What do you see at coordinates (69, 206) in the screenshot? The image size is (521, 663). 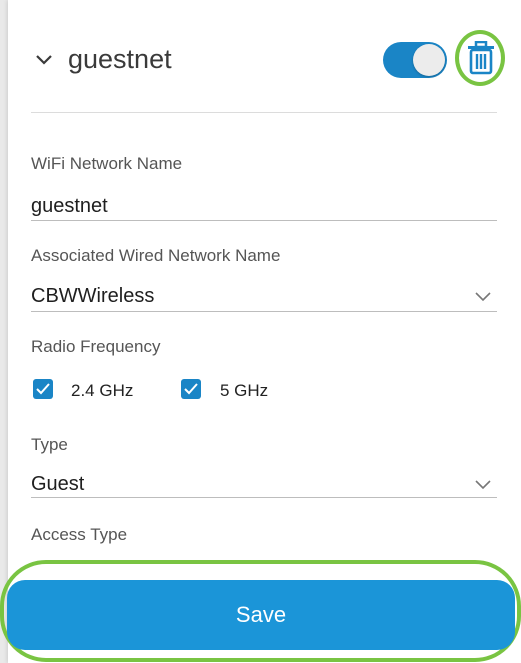 I see `ssid-input: guestnet` at bounding box center [69, 206].